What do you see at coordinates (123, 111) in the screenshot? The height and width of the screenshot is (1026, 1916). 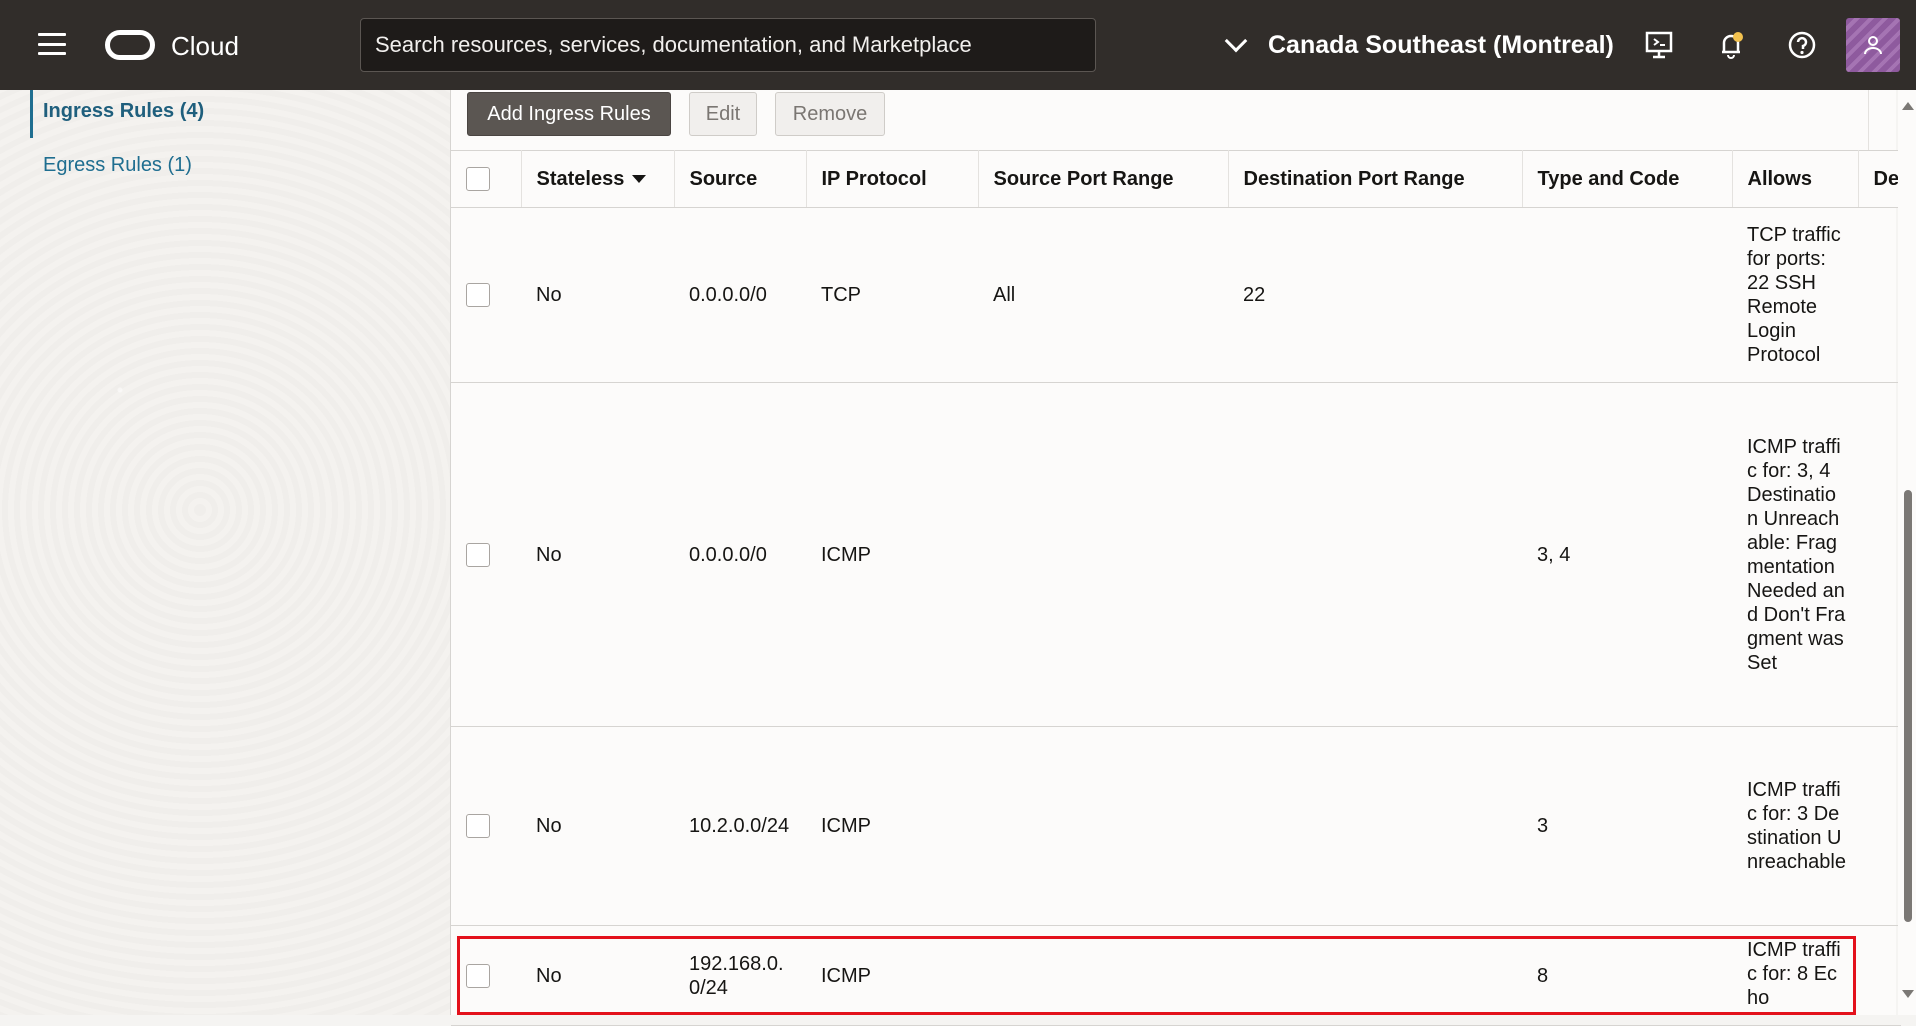 I see `sidebar-item-ingress-rules: Ingress Rules (4)` at bounding box center [123, 111].